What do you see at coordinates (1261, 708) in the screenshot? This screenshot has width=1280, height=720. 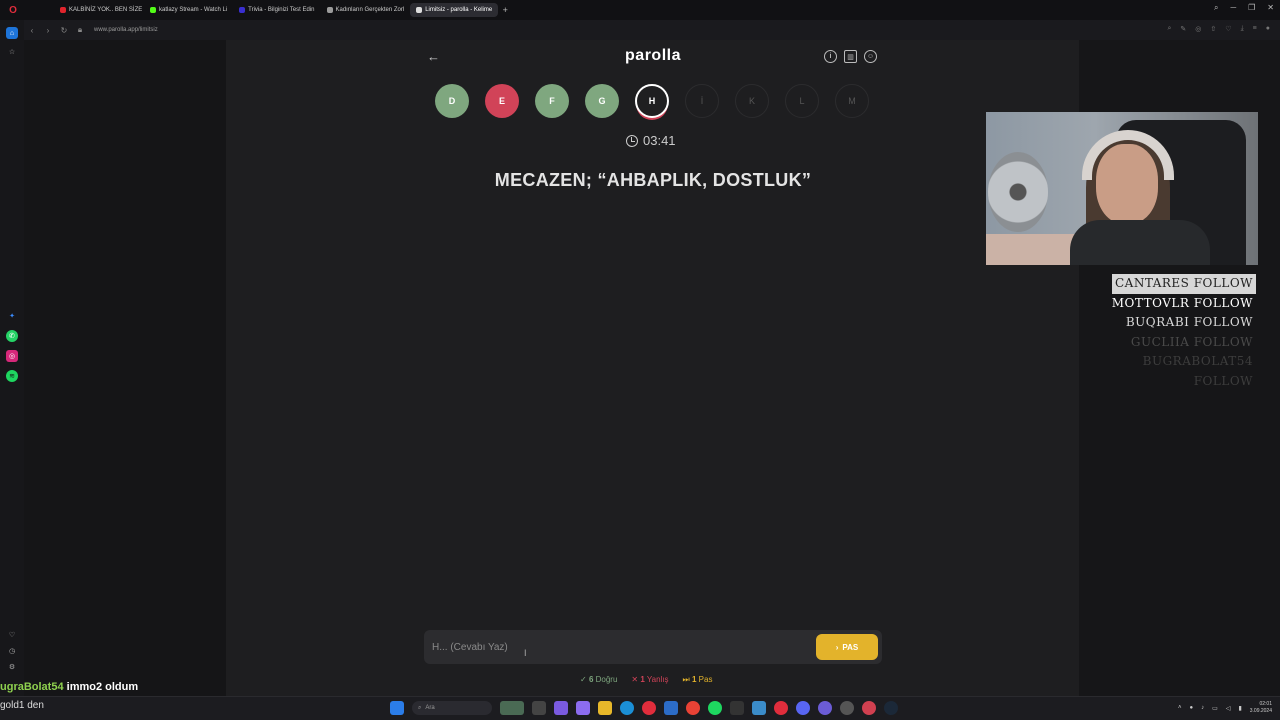 I see `clock: 02:01 3.09.2024` at bounding box center [1261, 708].